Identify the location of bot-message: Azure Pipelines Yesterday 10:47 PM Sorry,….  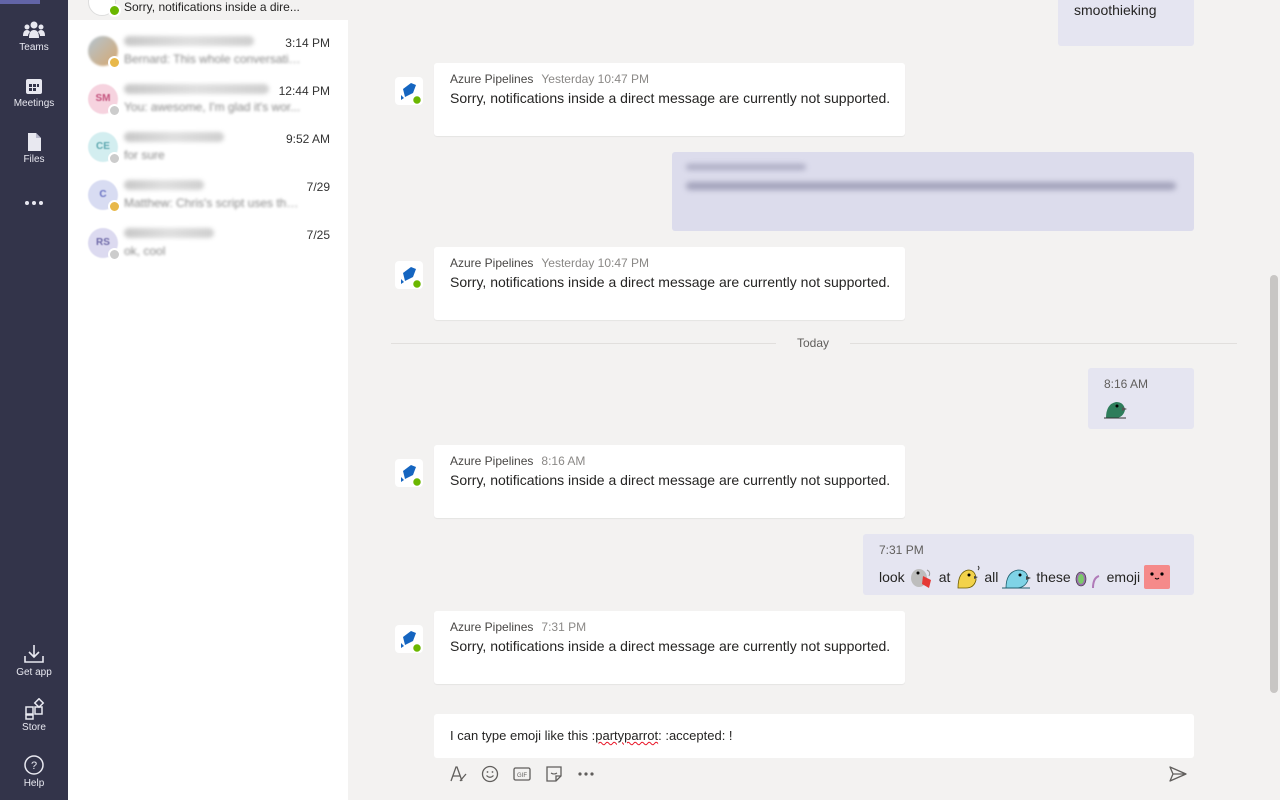
(669, 283).